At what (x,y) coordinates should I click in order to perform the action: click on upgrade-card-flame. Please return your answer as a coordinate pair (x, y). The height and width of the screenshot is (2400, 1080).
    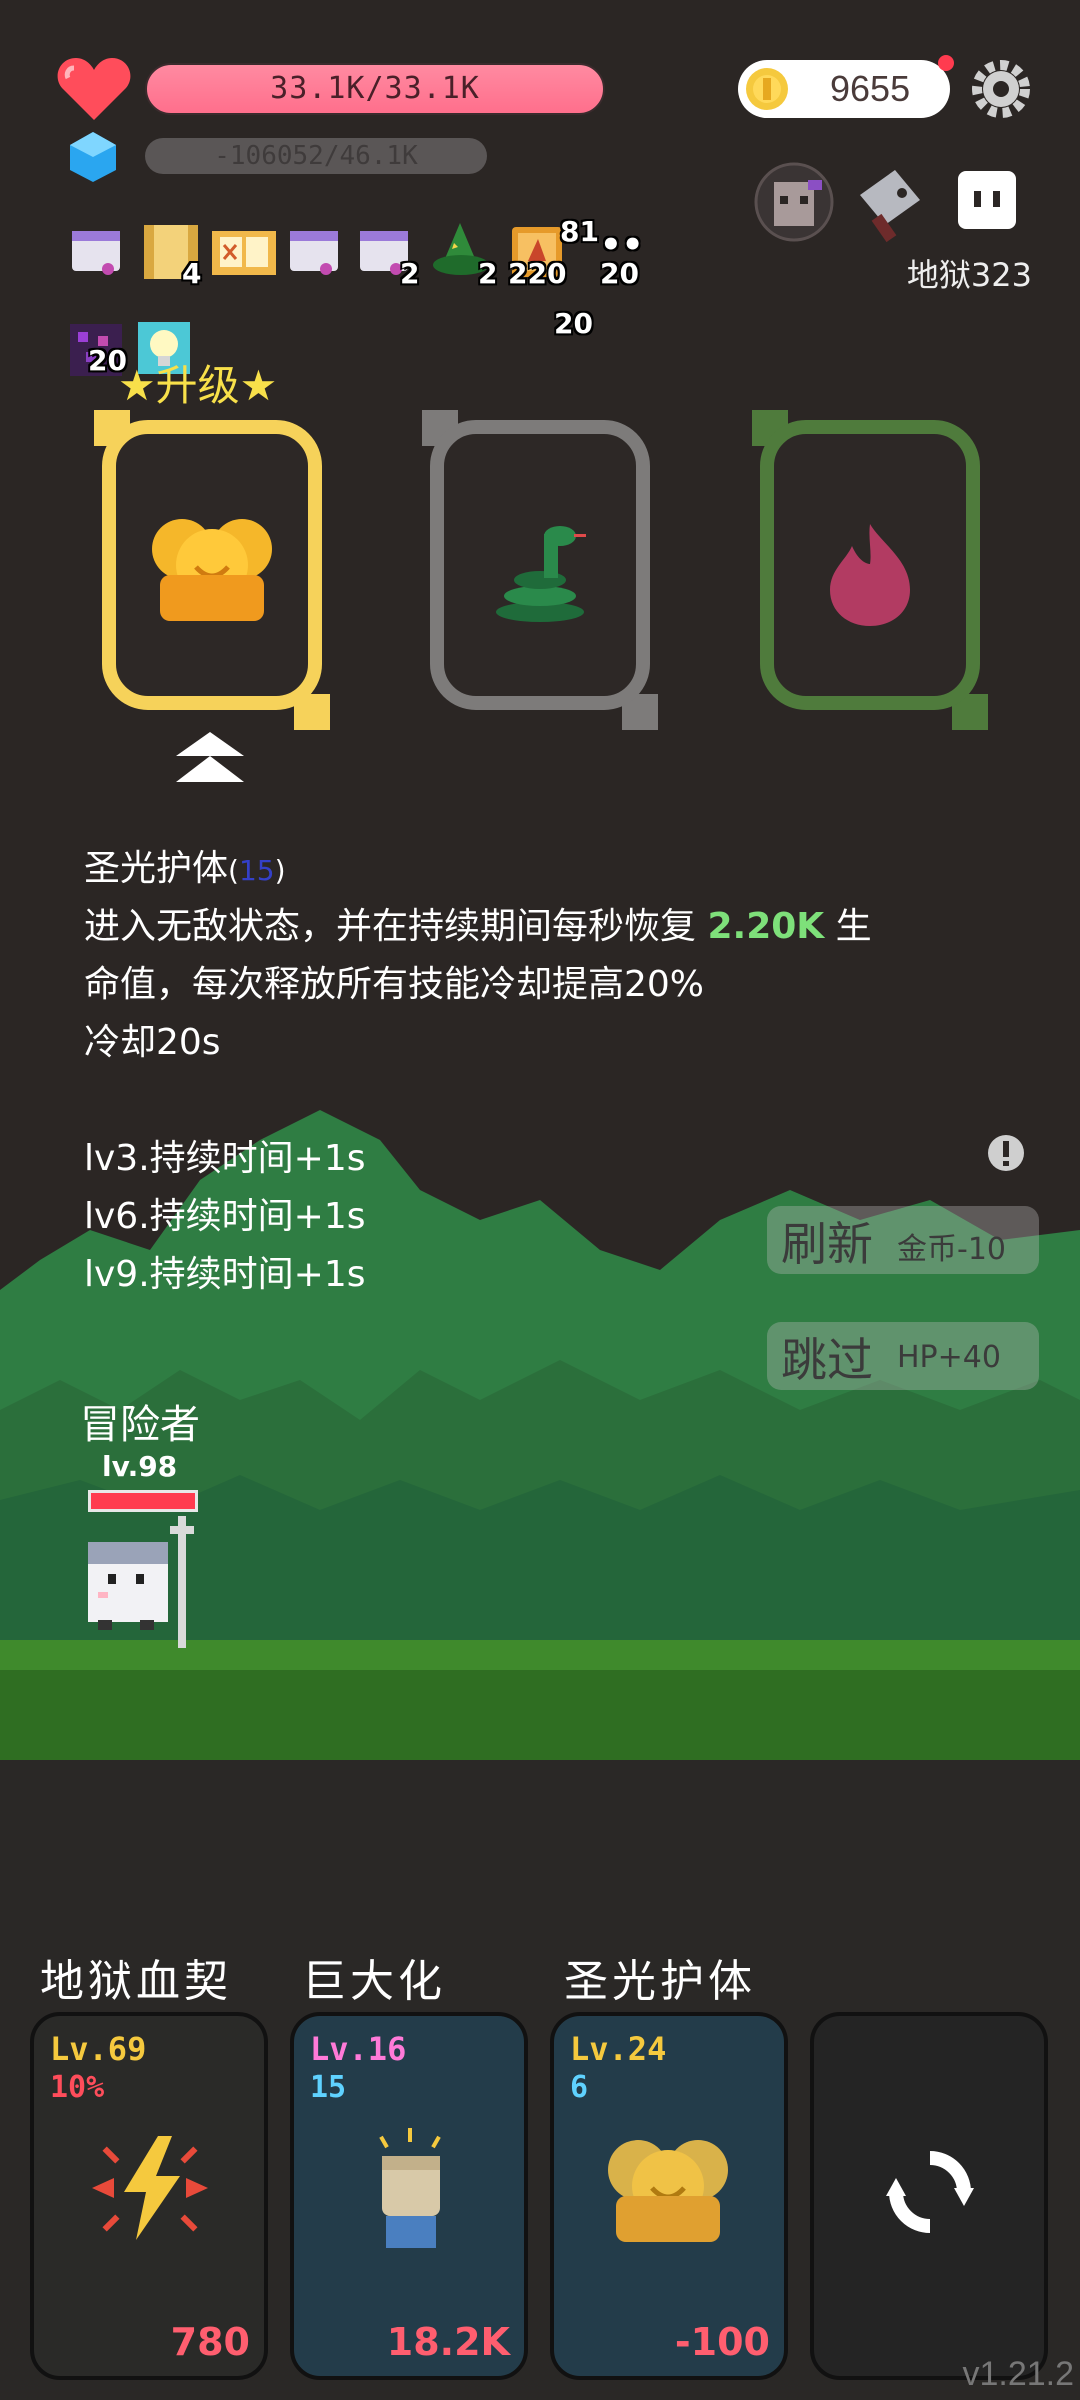
    Looking at the image, I should click on (870, 570).